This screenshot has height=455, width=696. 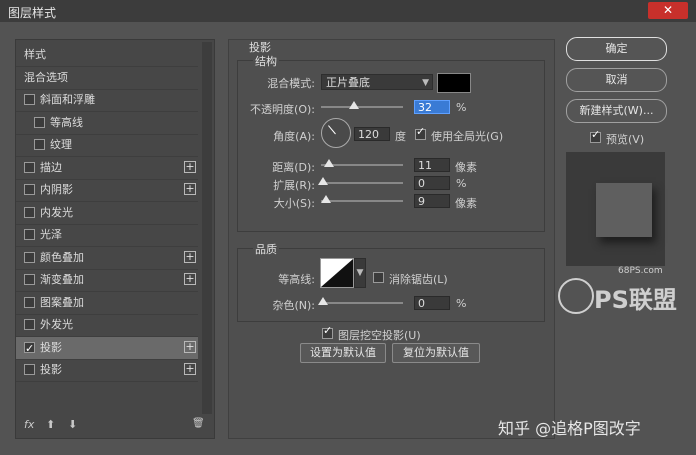 What do you see at coordinates (378, 277) in the screenshot?
I see `antialias-checkbox` at bounding box center [378, 277].